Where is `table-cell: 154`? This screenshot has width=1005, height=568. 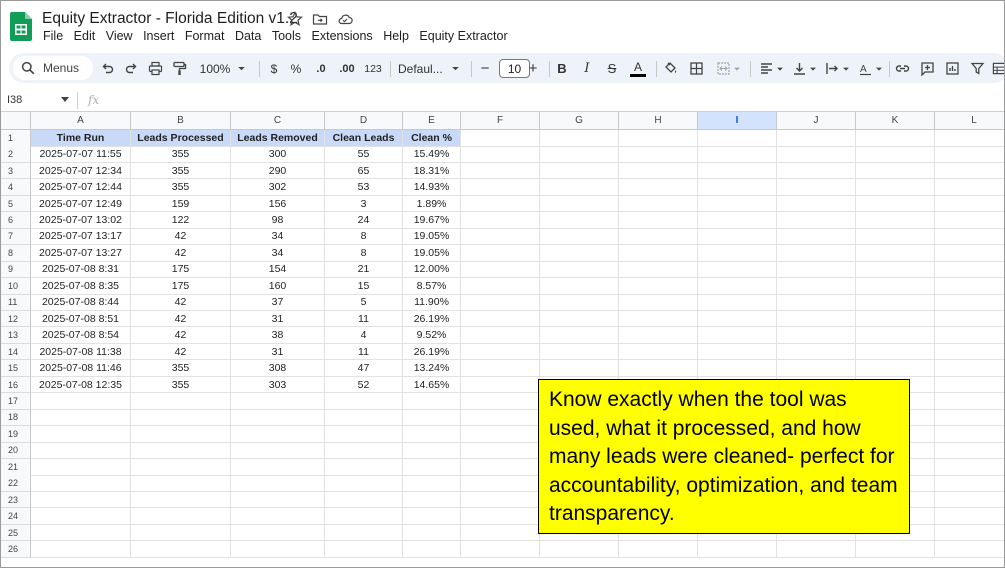 table-cell: 154 is located at coordinates (278, 270).